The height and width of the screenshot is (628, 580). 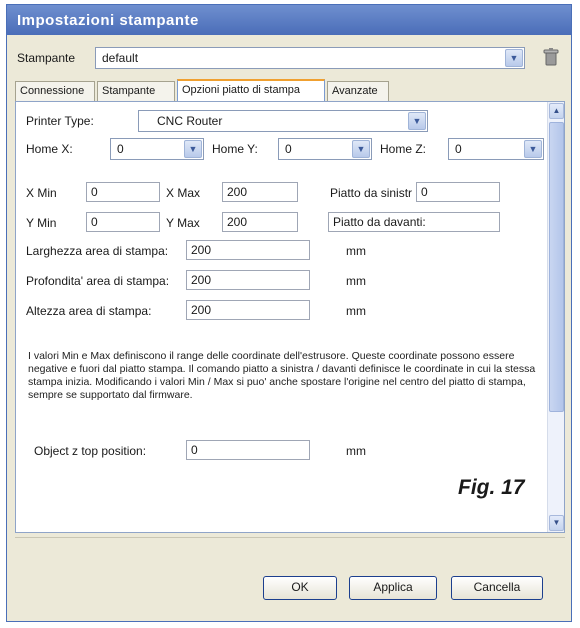 I want to click on height-label: Altezza area di stampa:, so click(x=89, y=311).